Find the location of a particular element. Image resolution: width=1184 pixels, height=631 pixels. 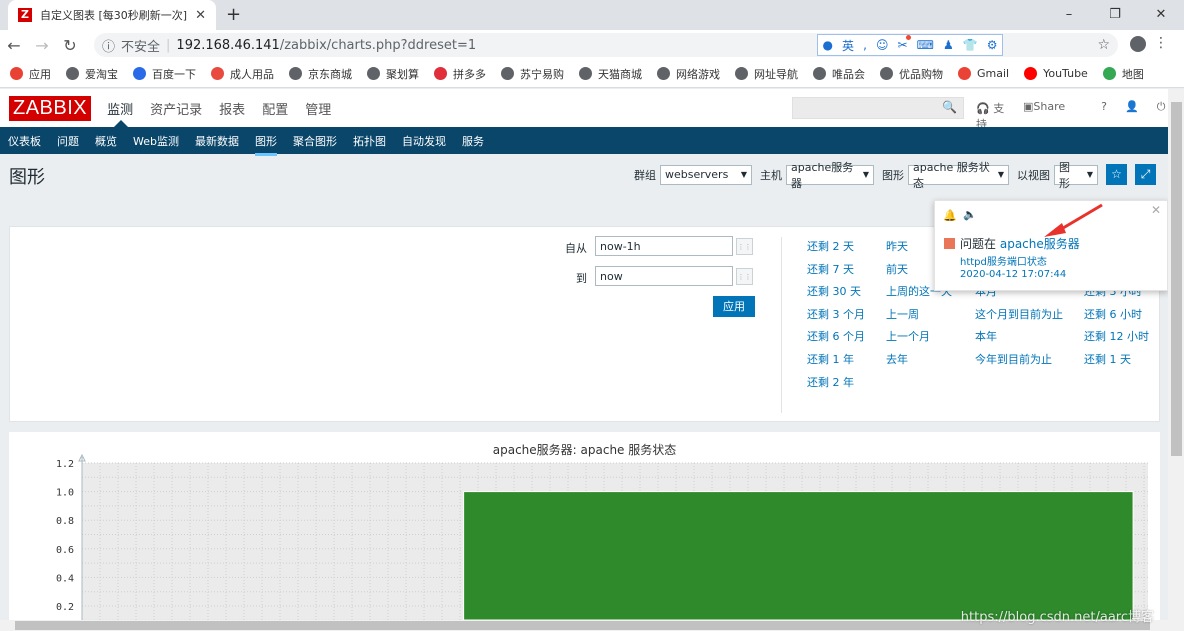

quick-range-link: 还剩 6 小时 is located at coordinates (1113, 314).